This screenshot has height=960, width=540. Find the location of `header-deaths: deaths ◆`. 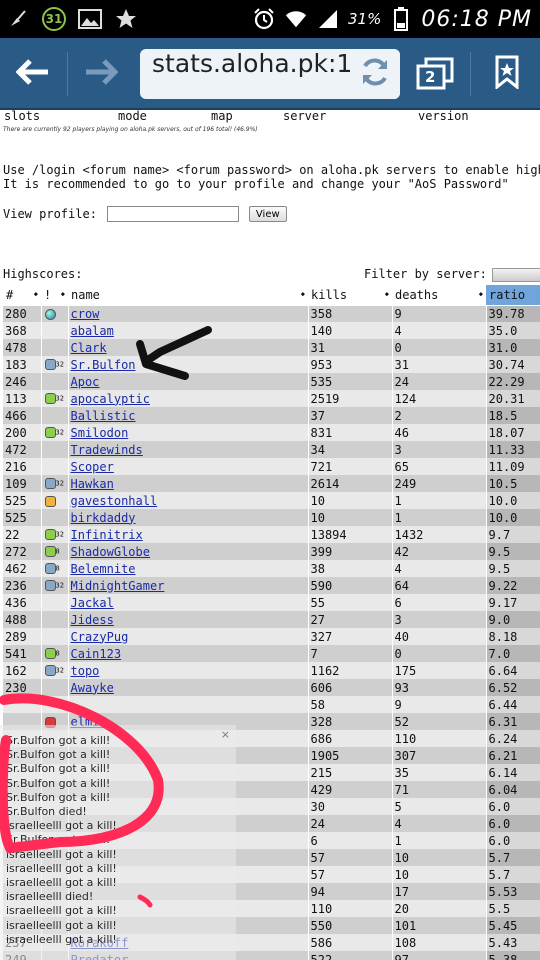

header-deaths: deaths ◆ is located at coordinates (439, 295).